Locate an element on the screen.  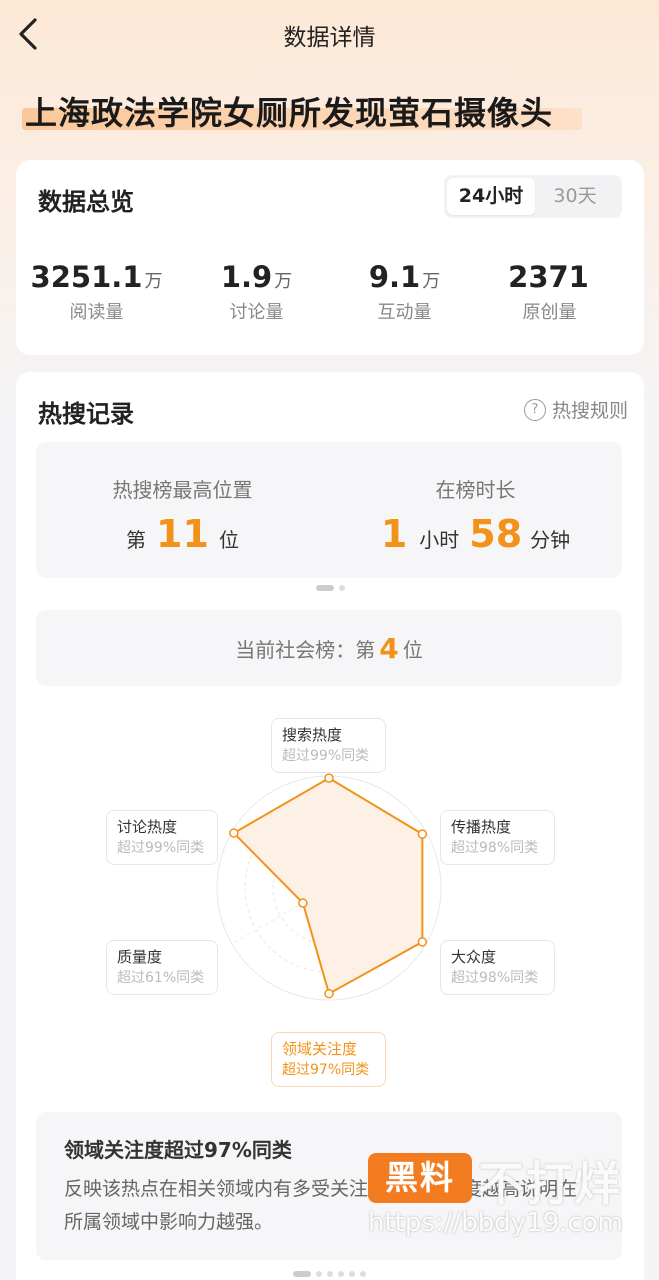
header-bar: 数据详情 is located at coordinates (329, 35).